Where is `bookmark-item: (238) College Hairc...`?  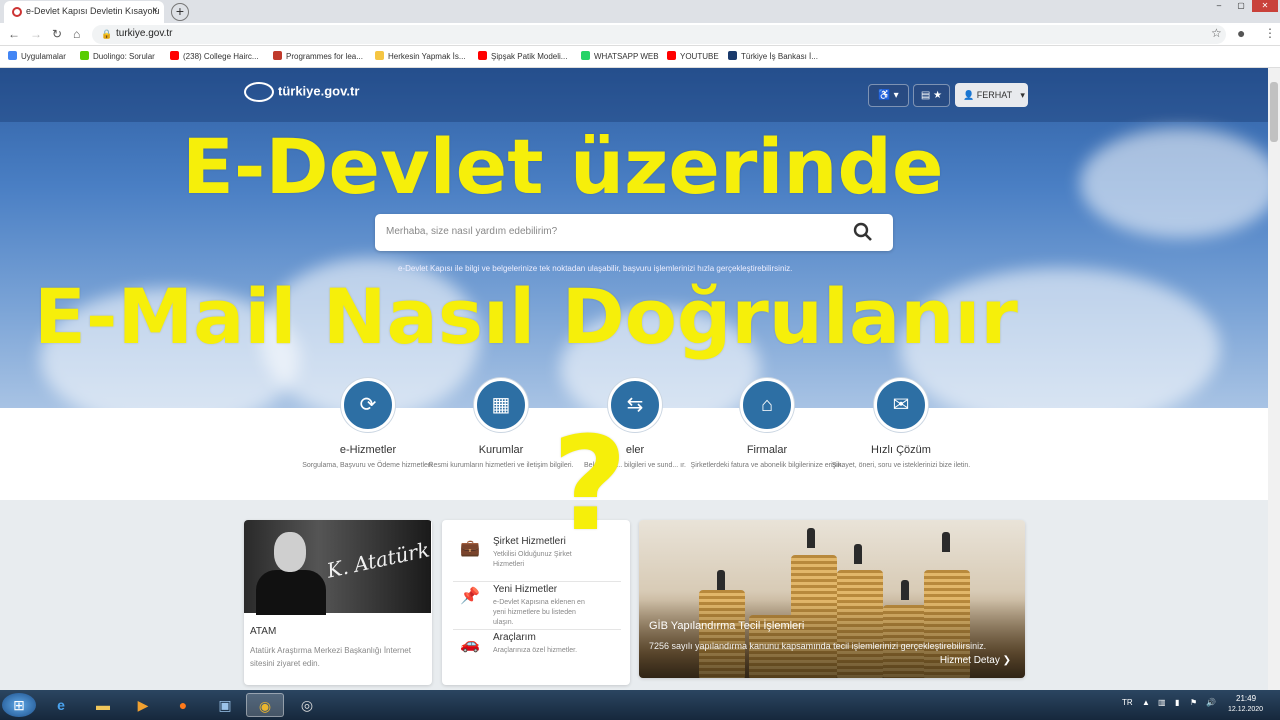
bookmark-item: (238) College Hairc... is located at coordinates (214, 56).